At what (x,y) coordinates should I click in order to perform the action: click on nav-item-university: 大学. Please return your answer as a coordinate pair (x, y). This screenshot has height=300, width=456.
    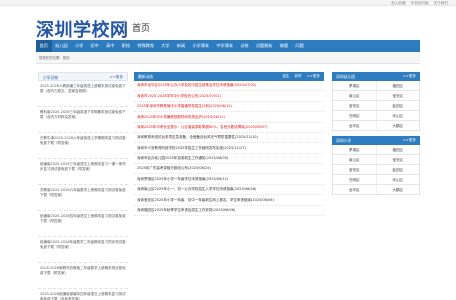
    Looking at the image, I should click on (166, 46).